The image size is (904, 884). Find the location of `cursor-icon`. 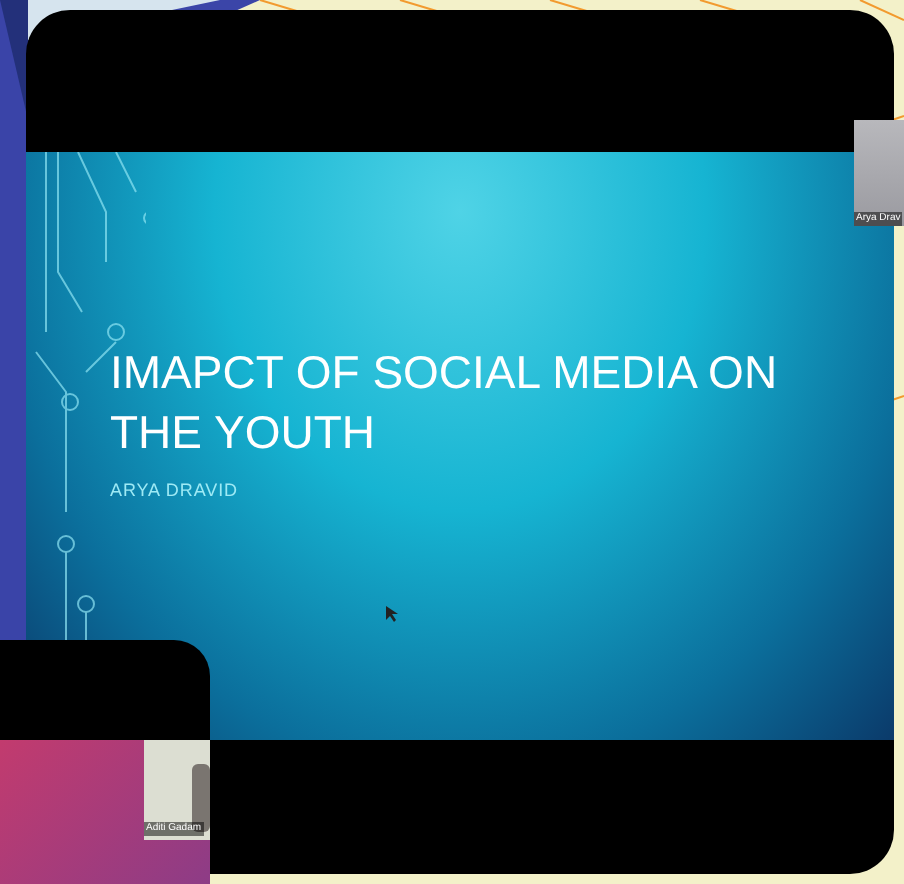

cursor-icon is located at coordinates (392, 614).